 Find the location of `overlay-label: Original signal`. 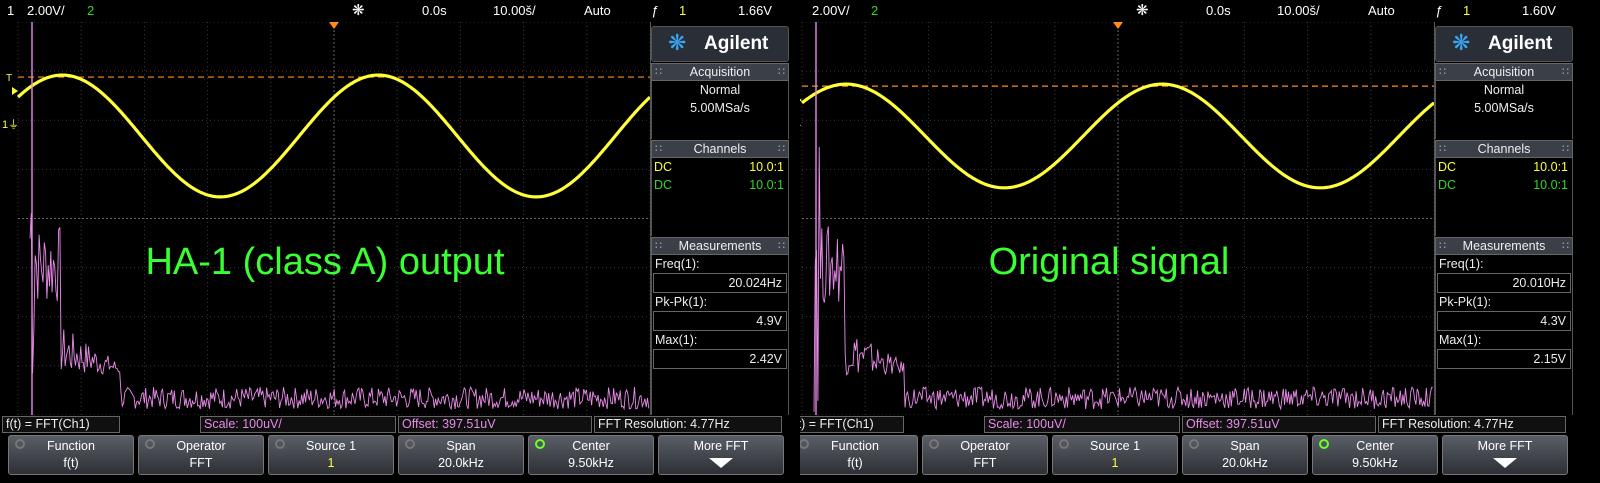

overlay-label: Original signal is located at coordinates (1109, 262).